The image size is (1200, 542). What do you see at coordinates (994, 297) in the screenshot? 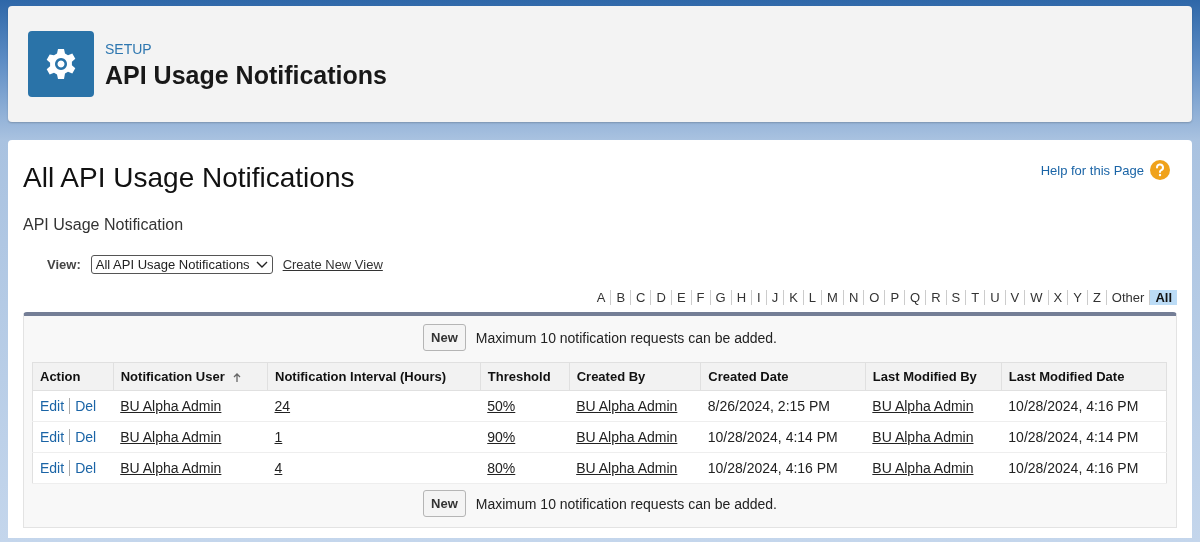
I see `letter-filter: U` at bounding box center [994, 297].